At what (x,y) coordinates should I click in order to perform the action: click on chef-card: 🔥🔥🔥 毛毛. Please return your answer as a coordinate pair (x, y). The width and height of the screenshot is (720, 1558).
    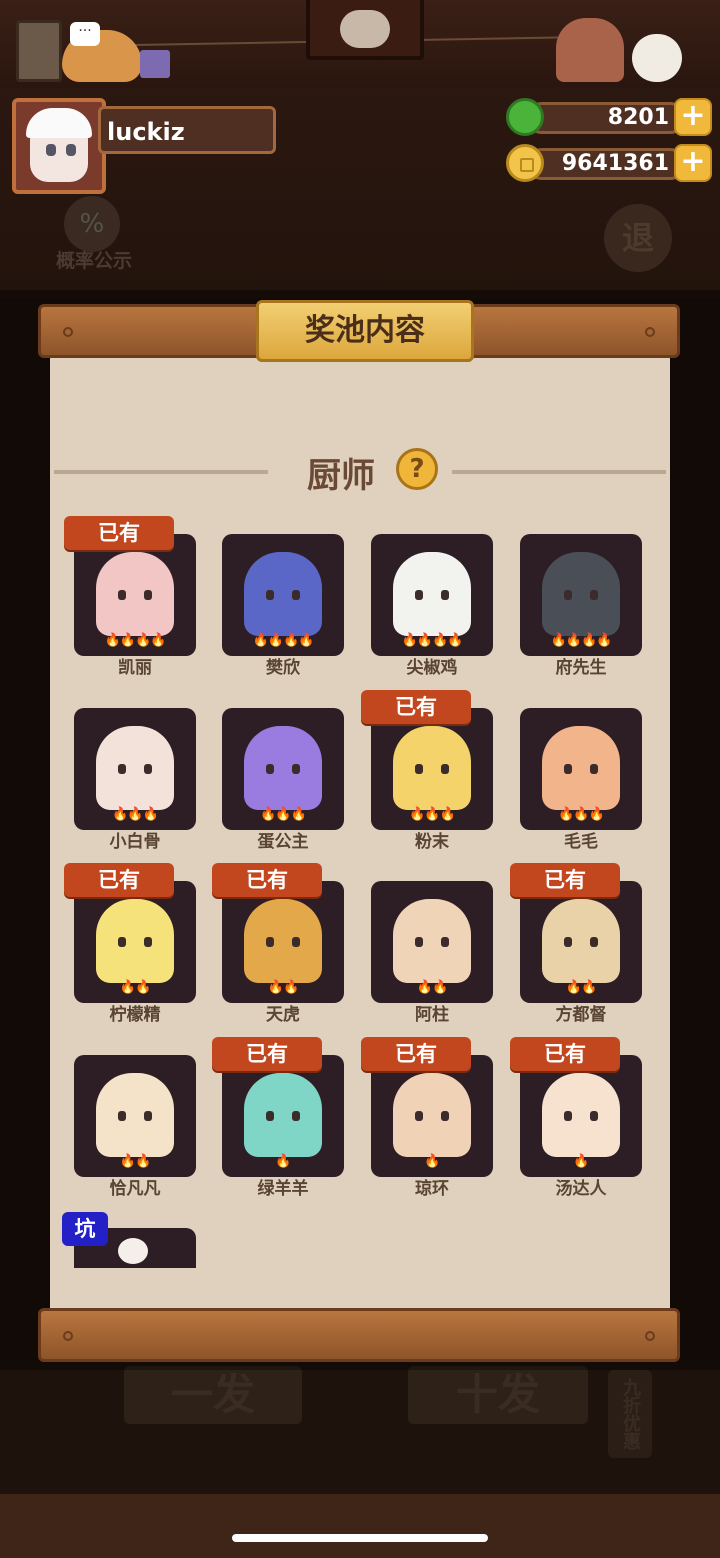
    Looking at the image, I should click on (582, 786).